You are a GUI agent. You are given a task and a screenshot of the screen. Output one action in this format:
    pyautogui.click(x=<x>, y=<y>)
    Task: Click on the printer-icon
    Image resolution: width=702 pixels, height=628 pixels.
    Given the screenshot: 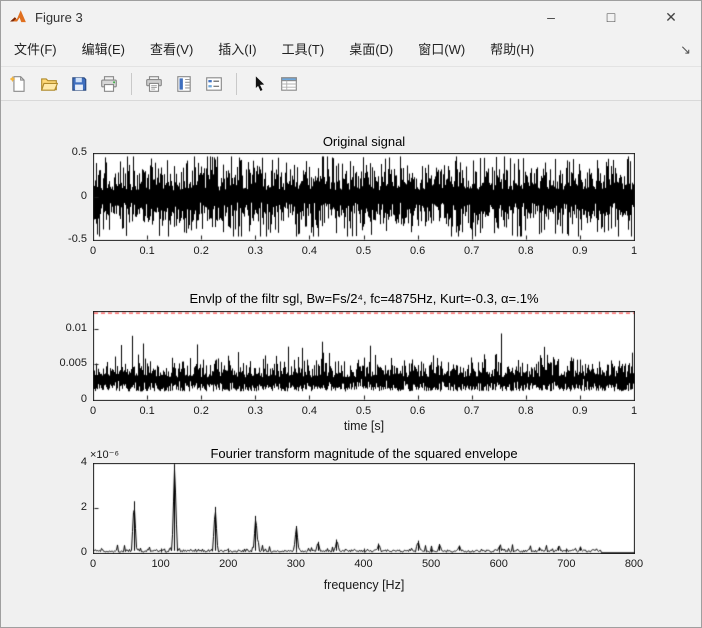 What is the action you would take?
    pyautogui.click(x=109, y=83)
    